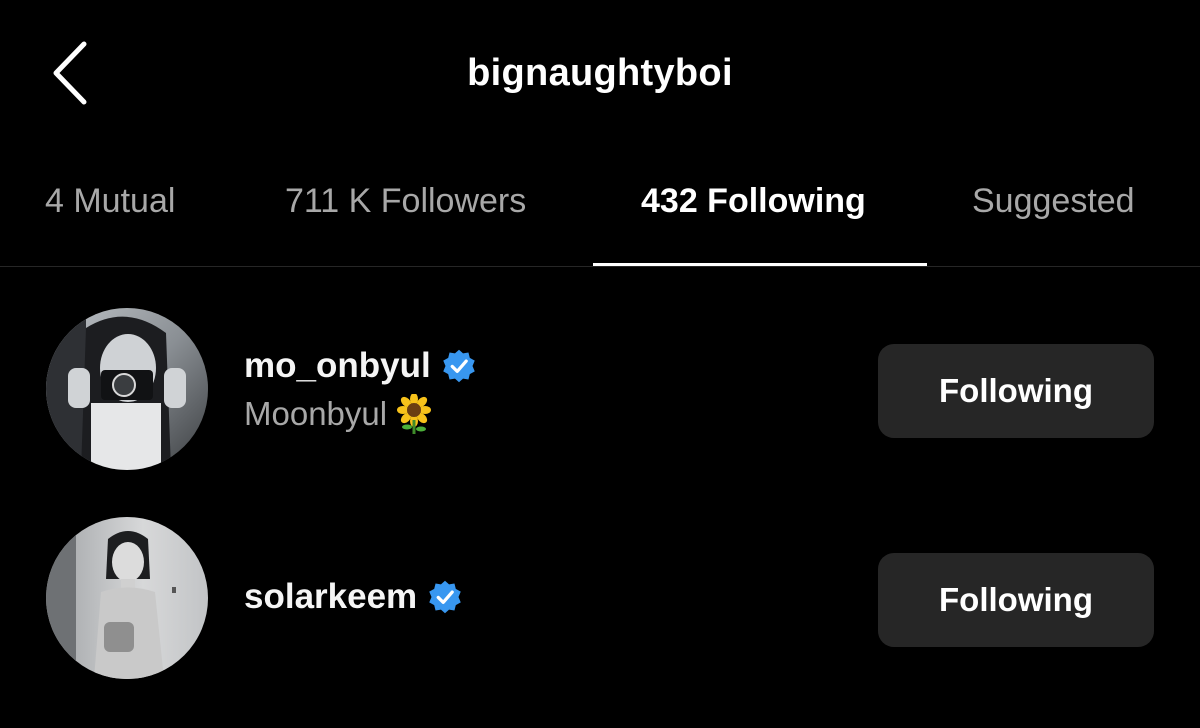 Image resolution: width=1200 pixels, height=728 pixels. I want to click on sunflower-icon, so click(414, 414).